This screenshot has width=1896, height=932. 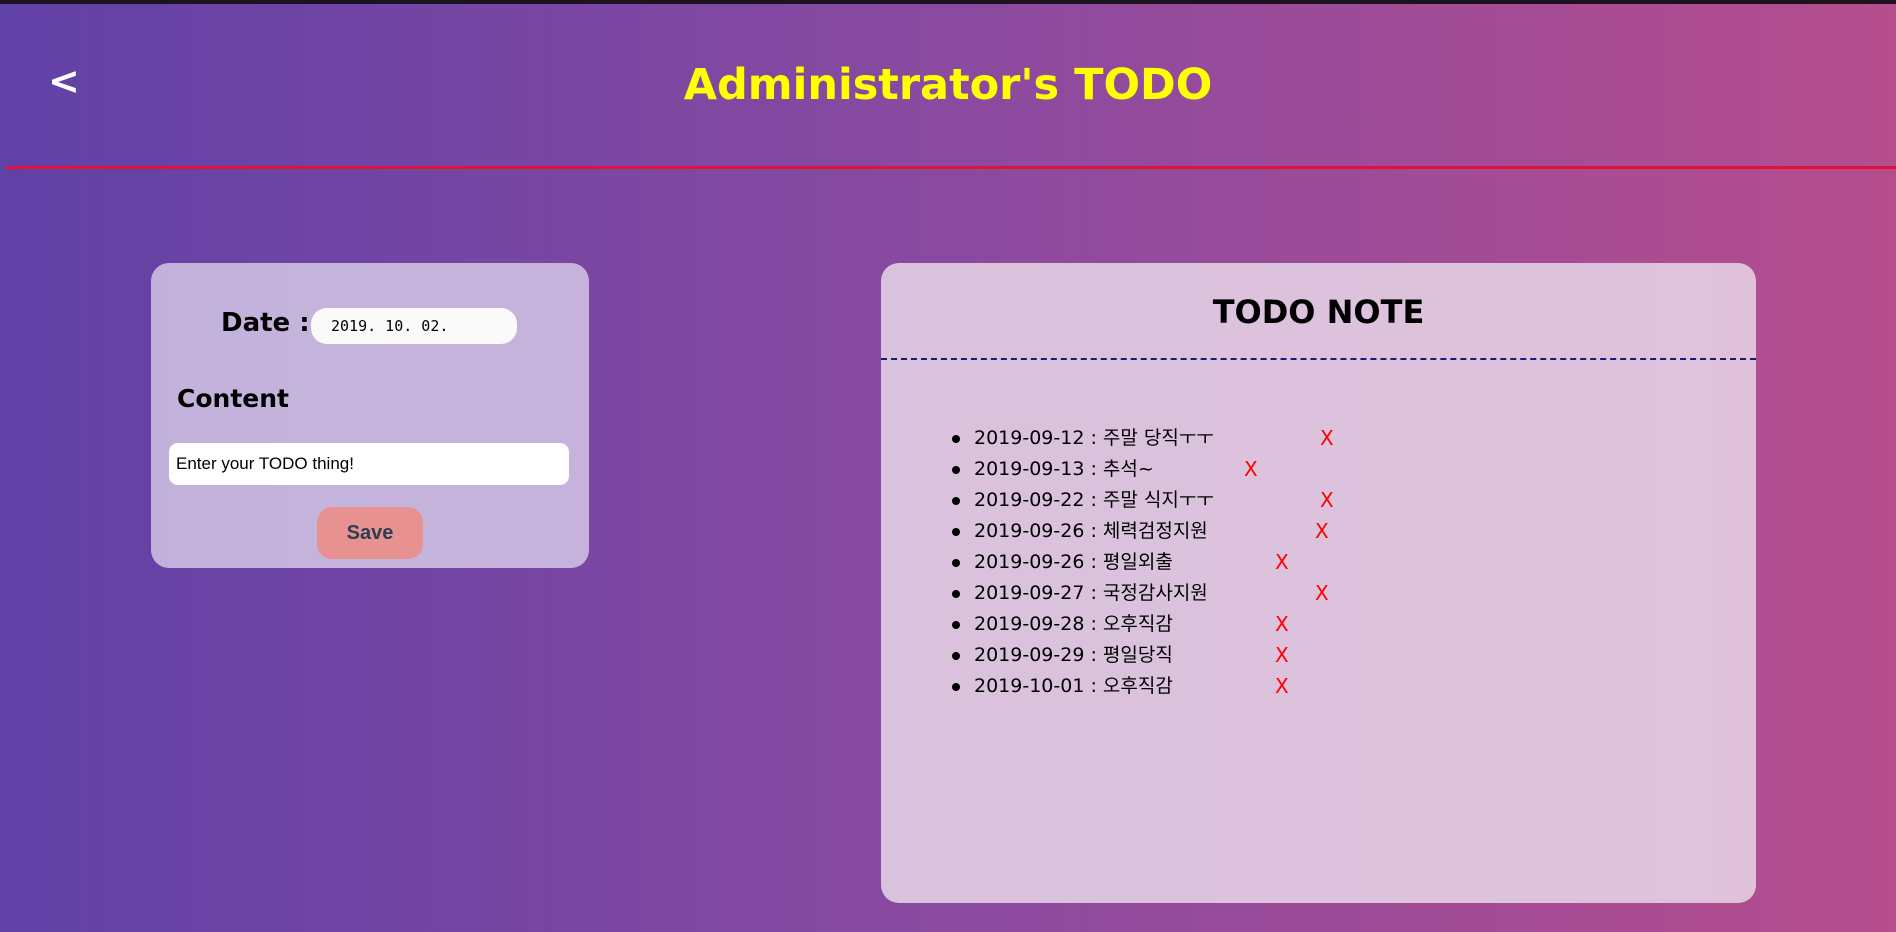 I want to click on todo-item: 2019-09-12 : 주말 당직ㅜㅜ X, so click(x=1143, y=438).